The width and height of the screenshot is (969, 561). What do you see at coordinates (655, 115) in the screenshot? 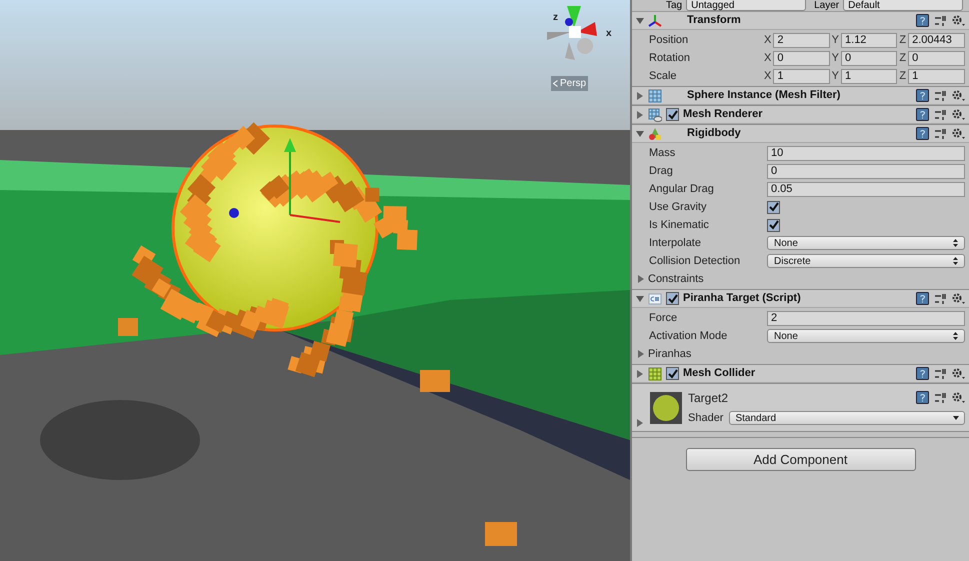
I see `mesh-eye-icon` at bounding box center [655, 115].